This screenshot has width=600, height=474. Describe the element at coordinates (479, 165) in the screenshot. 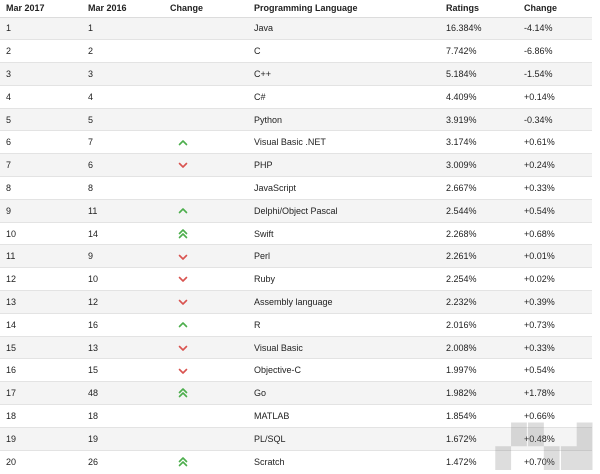

I see `rating-value: 3.009%` at that location.